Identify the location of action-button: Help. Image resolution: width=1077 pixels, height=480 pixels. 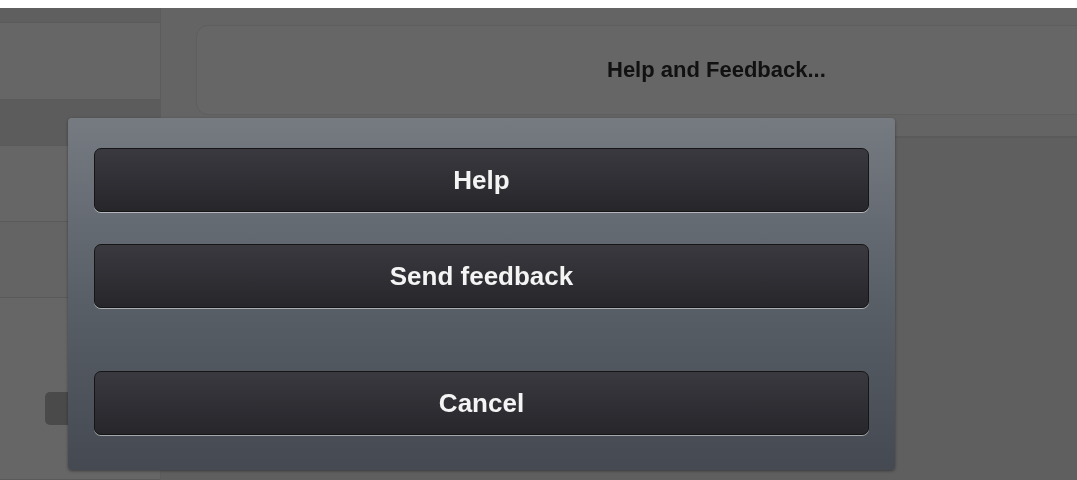
(481, 180).